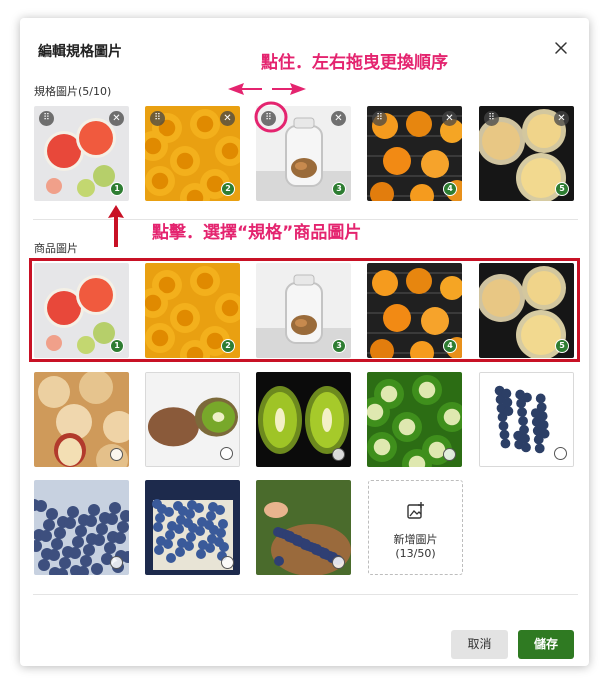 The width and height of the screenshot is (609, 687). What do you see at coordinates (339, 189) in the screenshot?
I see `order-badge: 3` at bounding box center [339, 189].